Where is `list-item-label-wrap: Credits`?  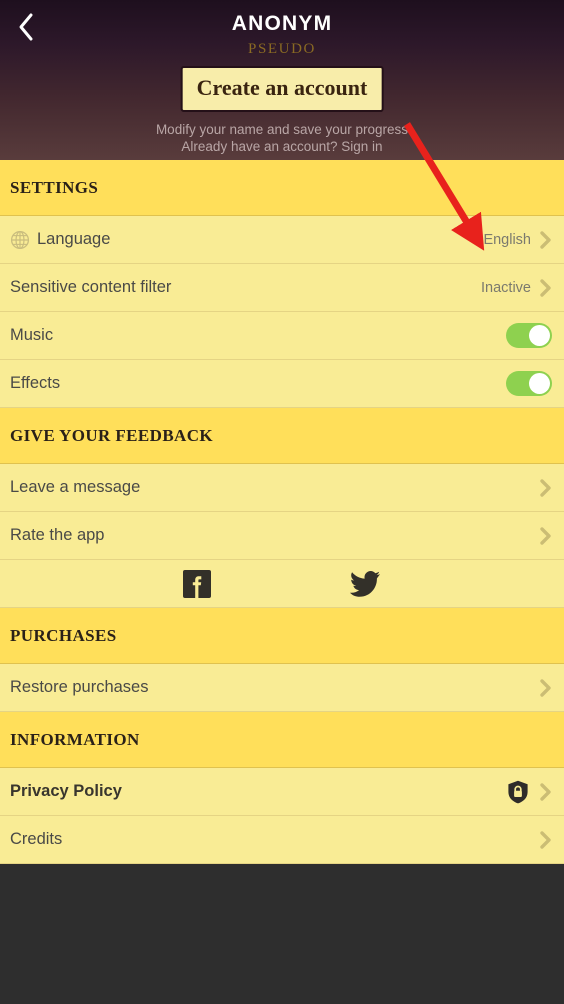 list-item-label-wrap: Credits is located at coordinates (274, 839).